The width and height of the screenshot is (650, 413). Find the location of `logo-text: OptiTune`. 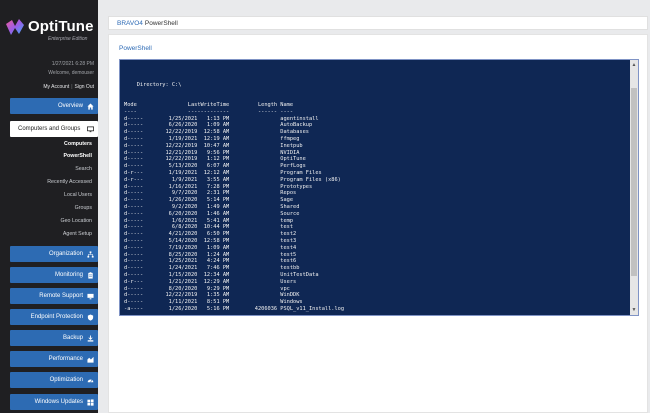

logo-text: OptiTune is located at coordinates (61, 26).